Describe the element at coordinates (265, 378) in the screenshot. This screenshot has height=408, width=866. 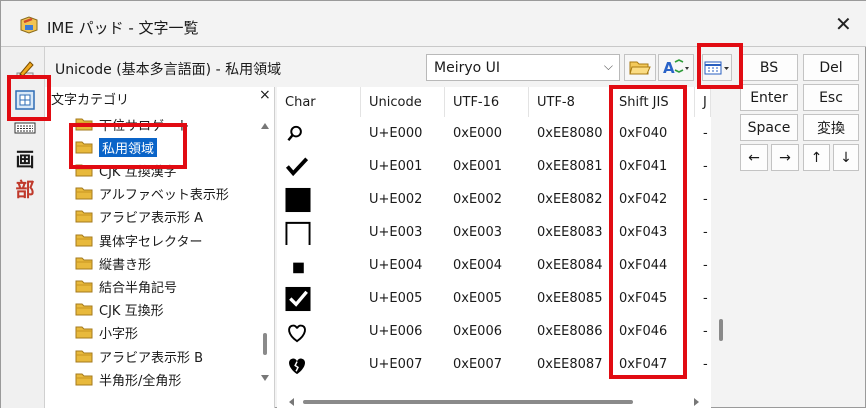
I see `scroll-down-arrow-icon` at that location.